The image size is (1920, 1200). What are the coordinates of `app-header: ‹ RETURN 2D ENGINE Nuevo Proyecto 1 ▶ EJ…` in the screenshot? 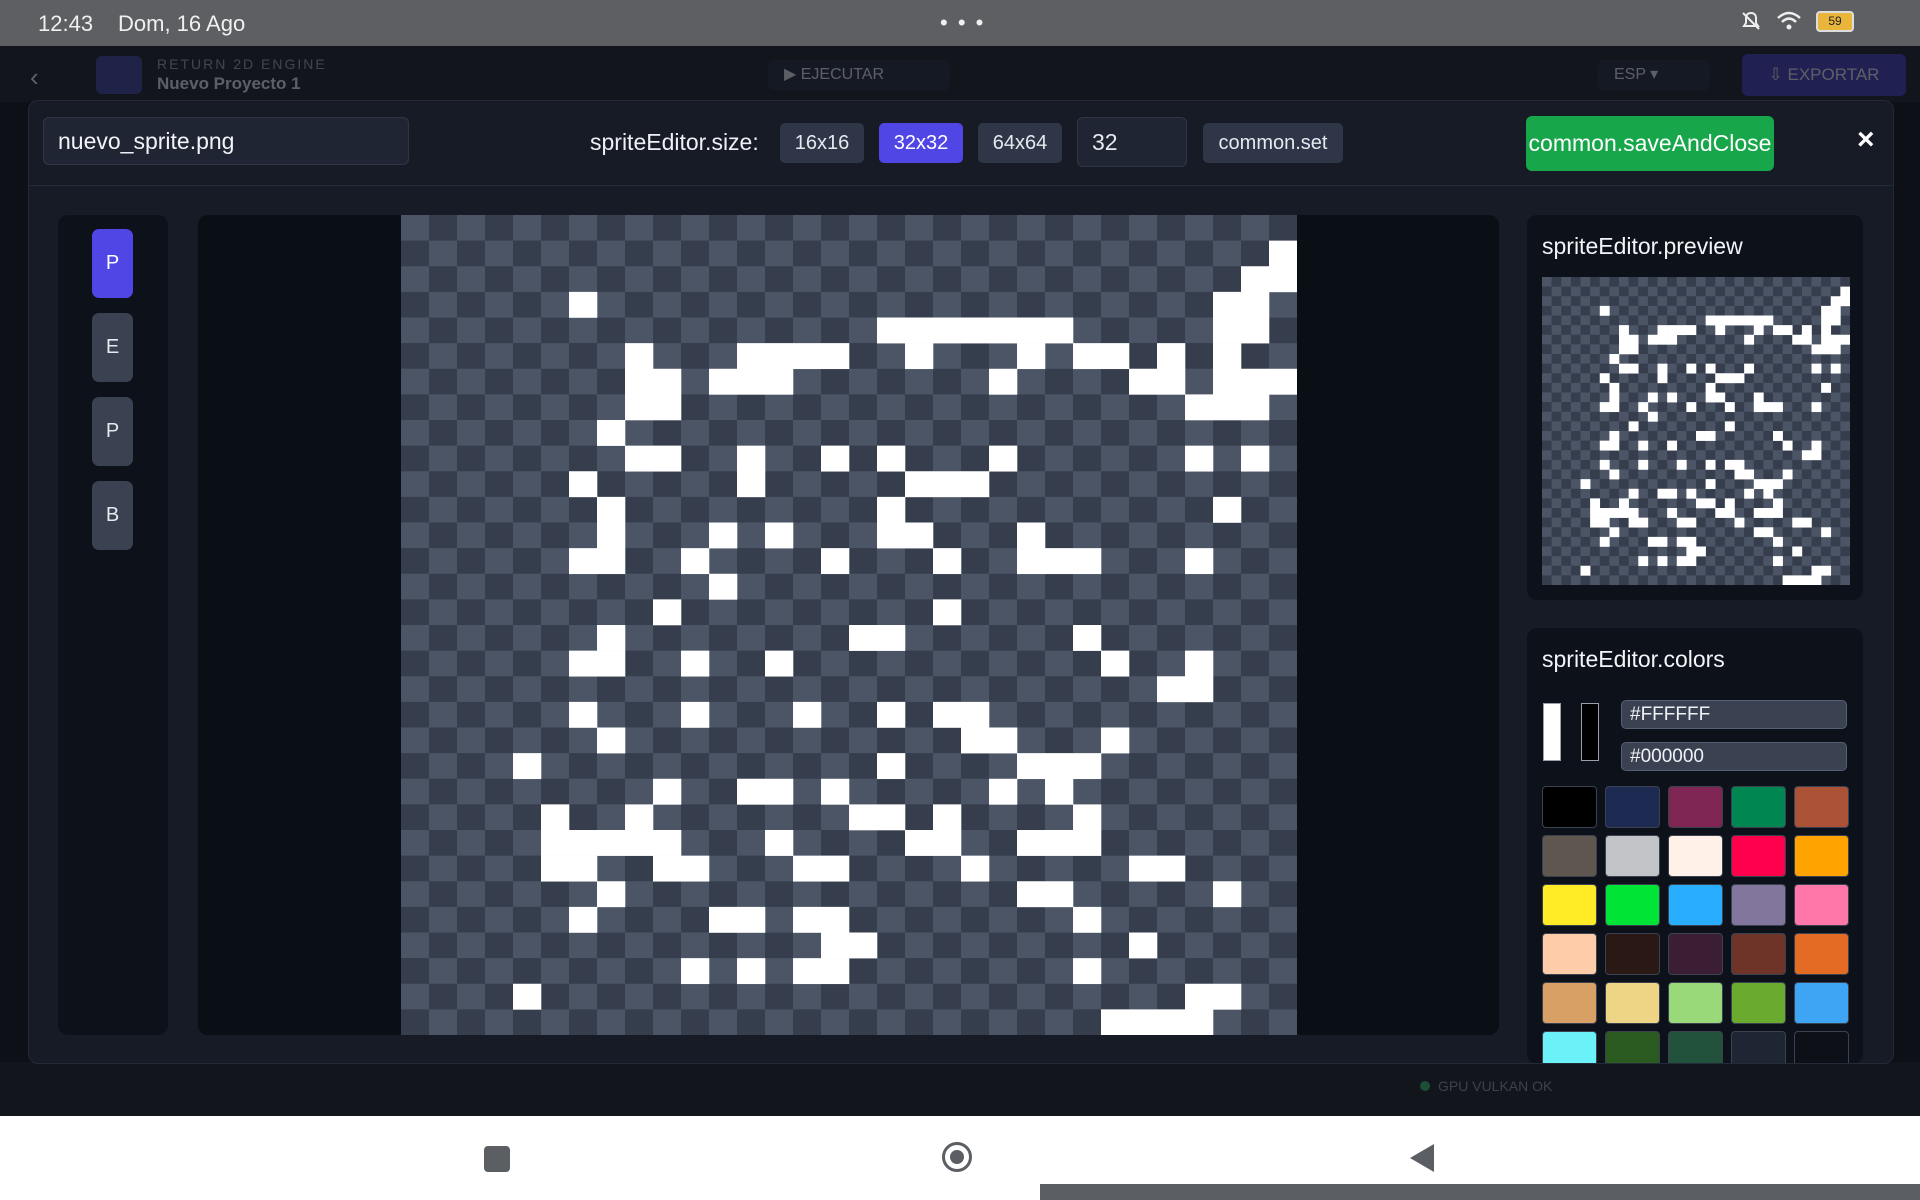 It's located at (960, 74).